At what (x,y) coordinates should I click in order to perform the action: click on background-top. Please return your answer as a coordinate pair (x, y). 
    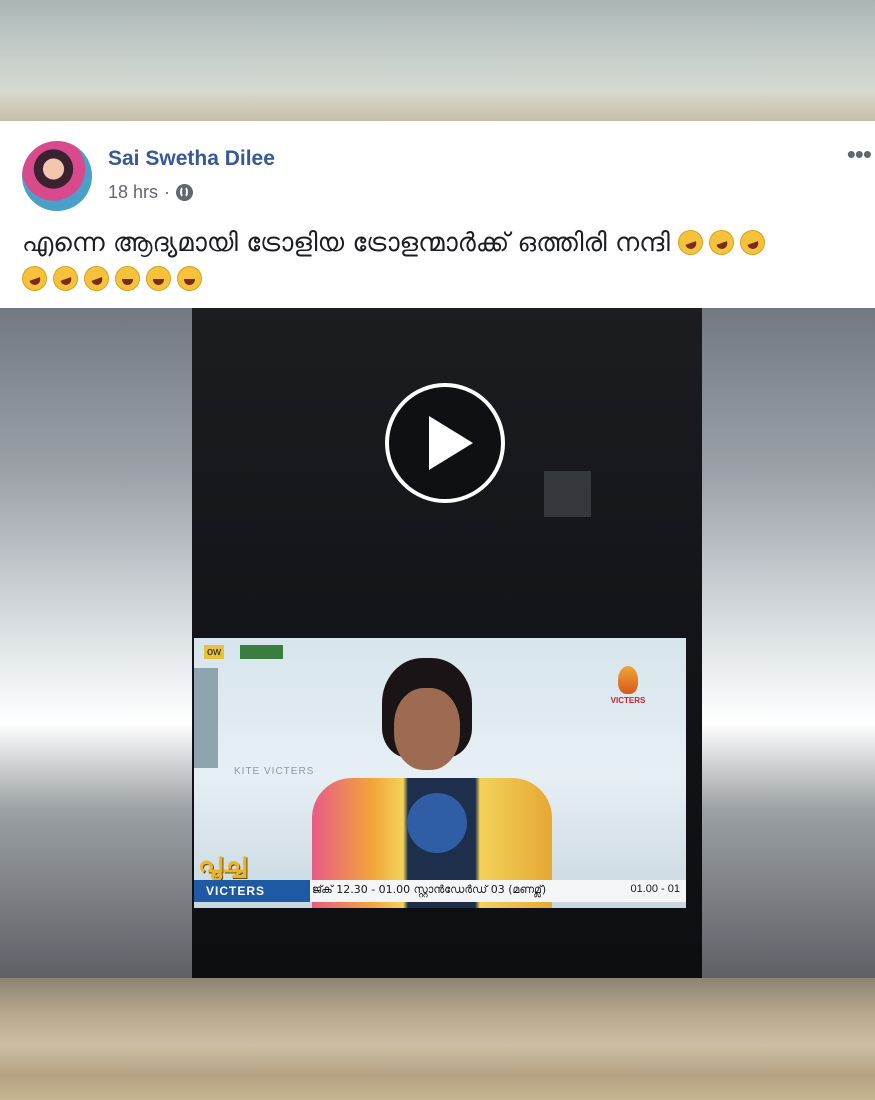
    Looking at the image, I should click on (437, 60).